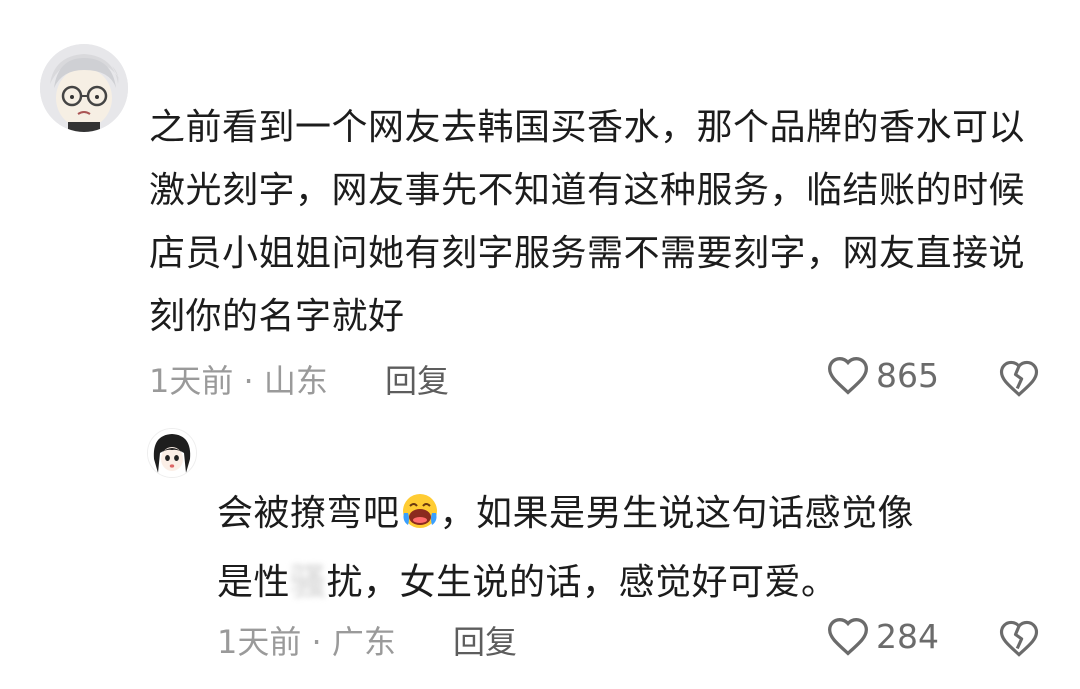  Describe the element at coordinates (627, 548) in the screenshot. I see `reply-text: 会被撩弯吧 ，如果是男生说这句话感觉像 是性骚扰，女生说的话，感觉好可爱。` at that location.